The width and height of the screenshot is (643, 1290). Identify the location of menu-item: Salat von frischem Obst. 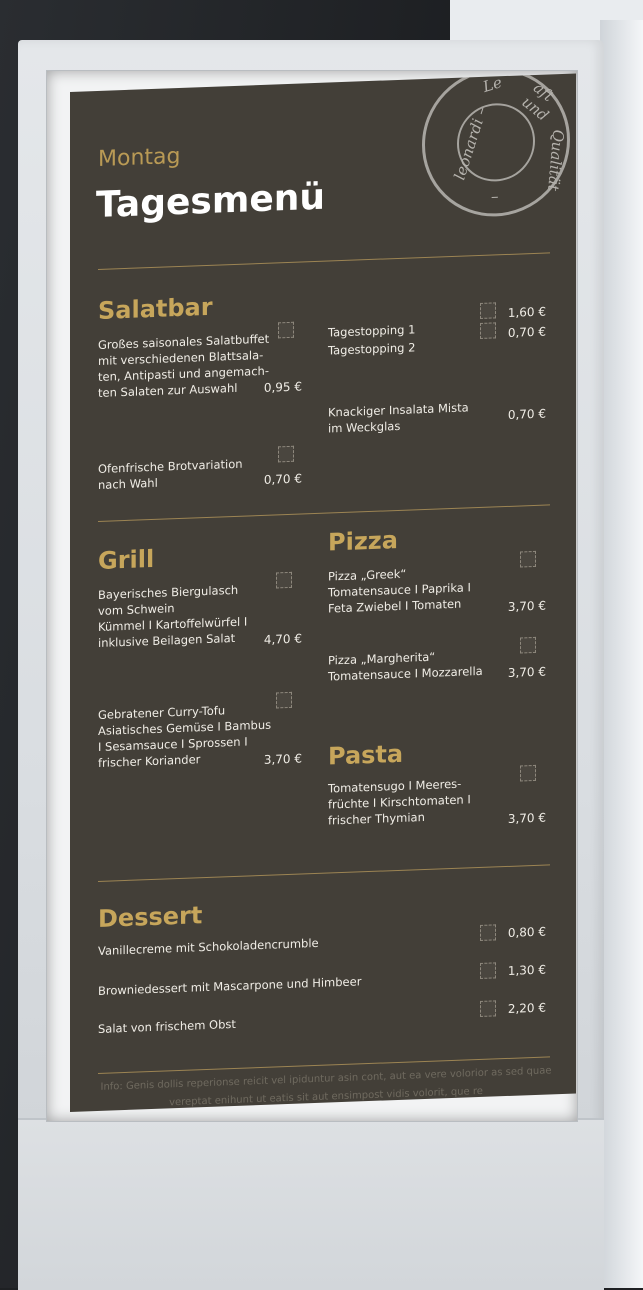
(167, 1026).